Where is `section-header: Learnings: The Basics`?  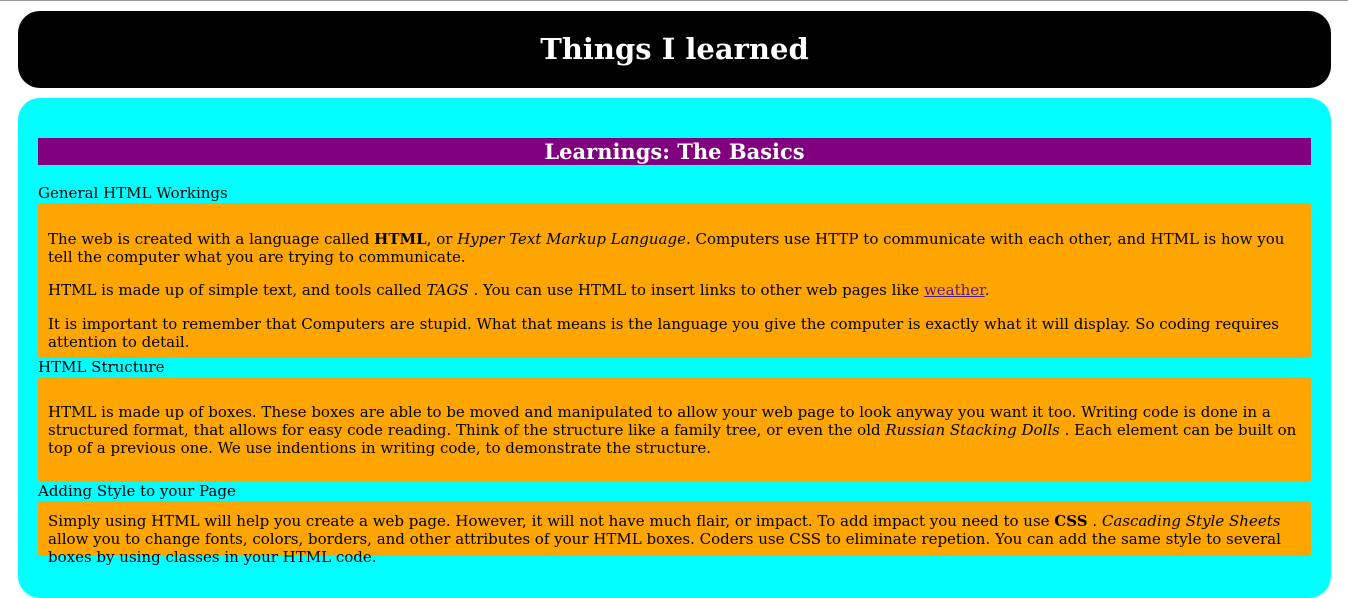 section-header: Learnings: The Basics is located at coordinates (674, 151).